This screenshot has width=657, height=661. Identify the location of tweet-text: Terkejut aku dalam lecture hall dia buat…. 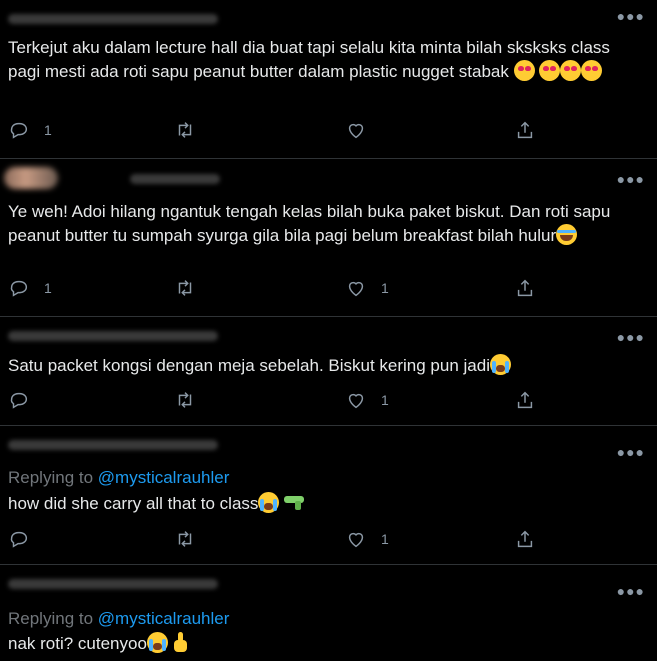
(325, 60).